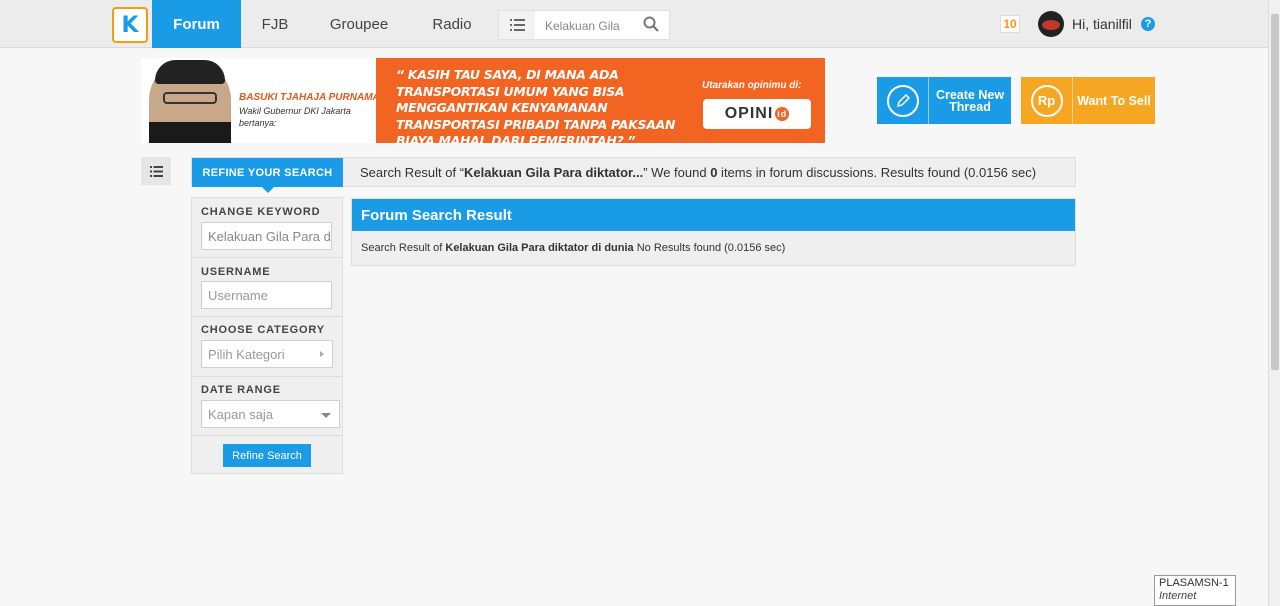  What do you see at coordinates (236, 272) in the screenshot?
I see `username-label: USERNAME` at bounding box center [236, 272].